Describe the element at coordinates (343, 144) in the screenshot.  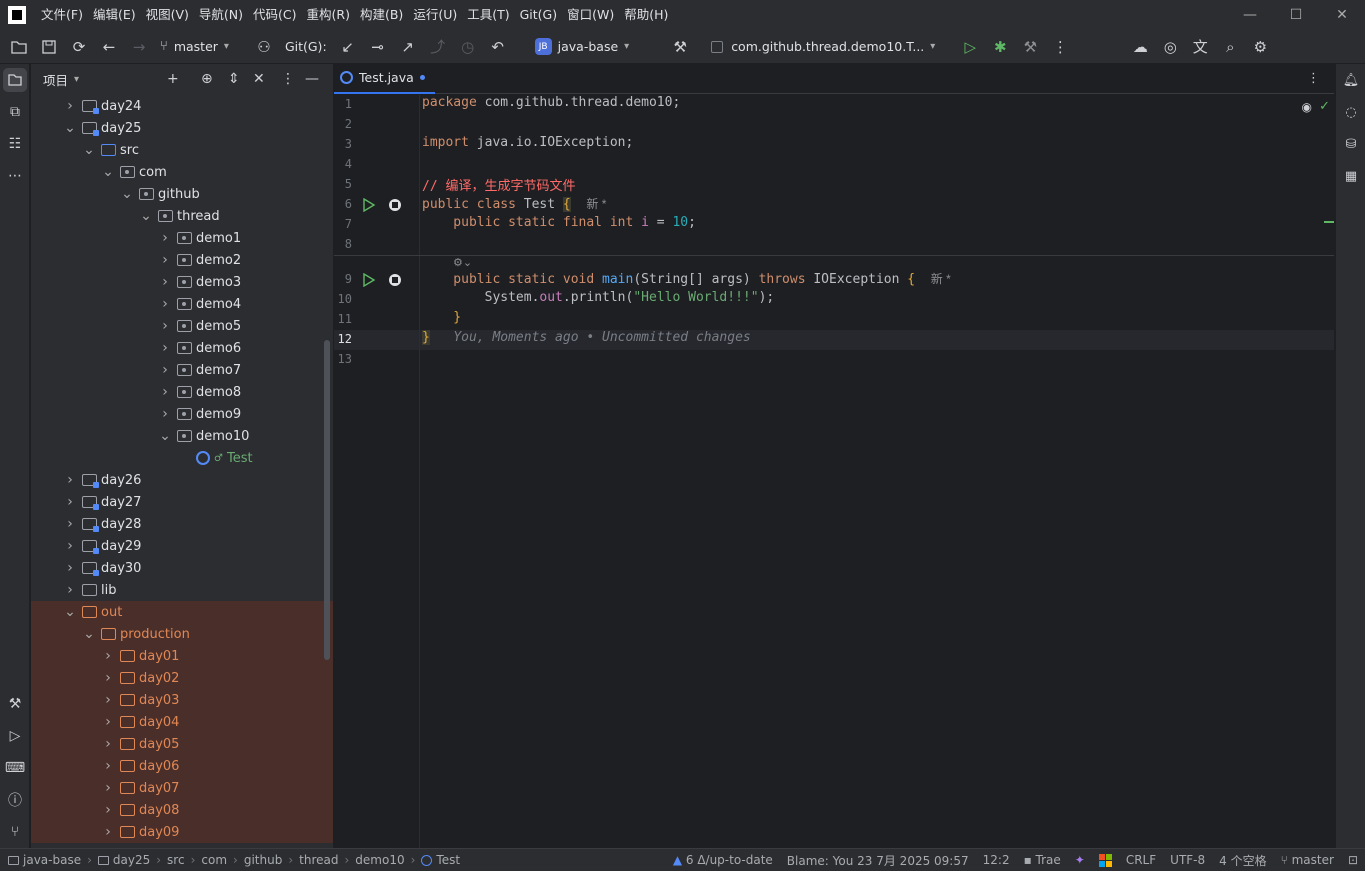
I see `line-number: 3` at that location.